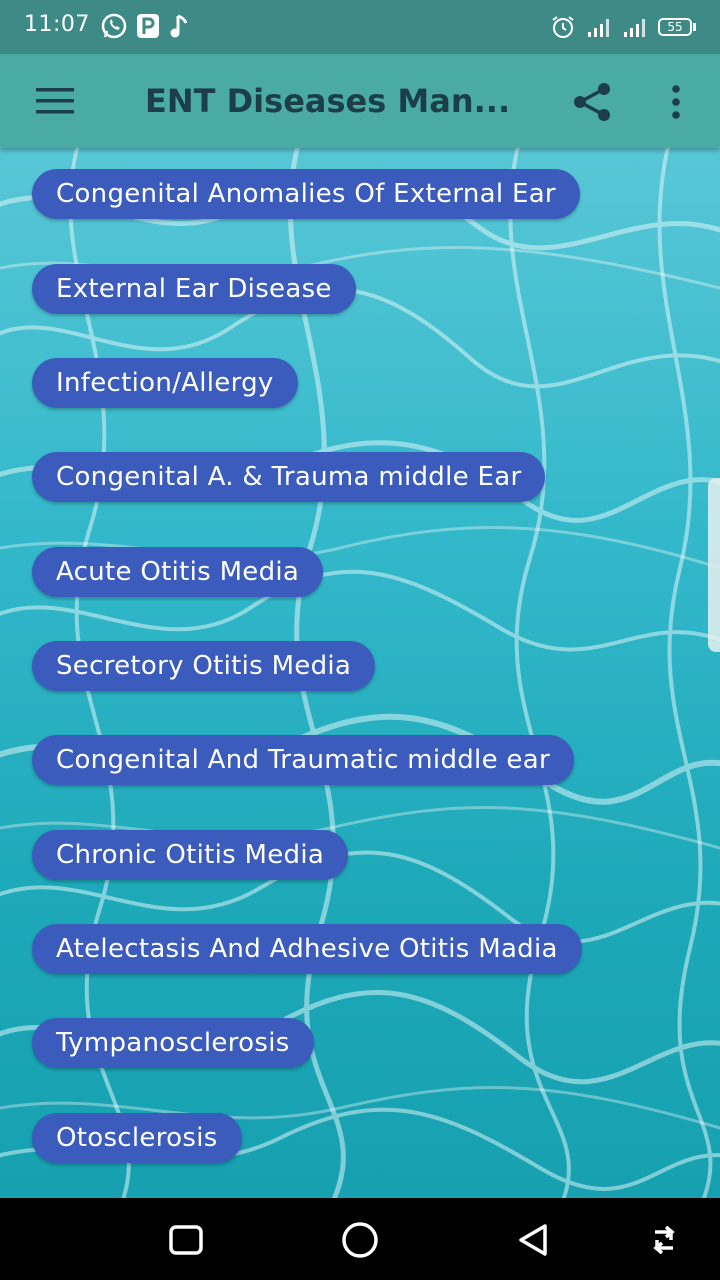  Describe the element at coordinates (534, 1240) in the screenshot. I see `back-icon` at that location.